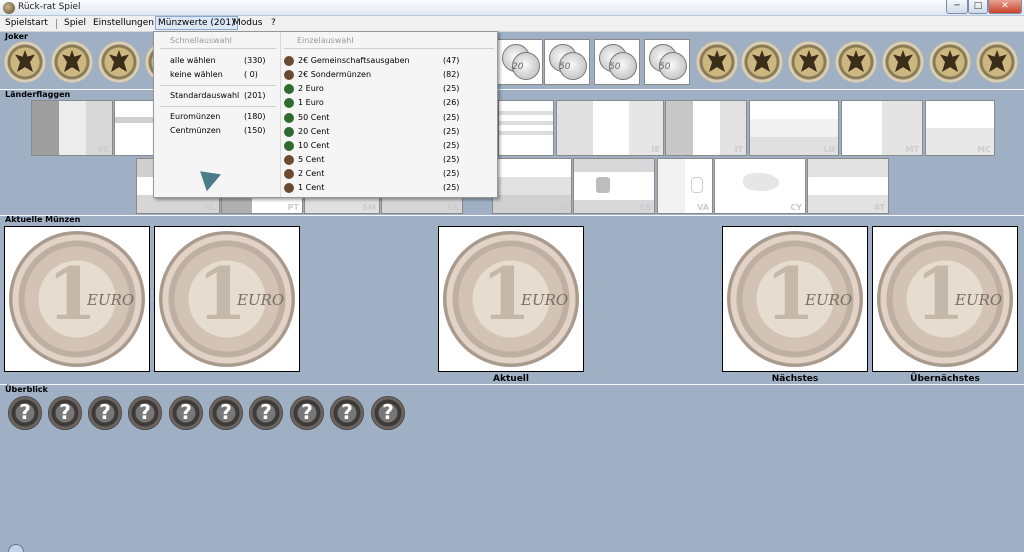 This screenshot has height=552, width=1024. What do you see at coordinates (247, 23) in the screenshot?
I see `menu-modus: Modus` at bounding box center [247, 23].